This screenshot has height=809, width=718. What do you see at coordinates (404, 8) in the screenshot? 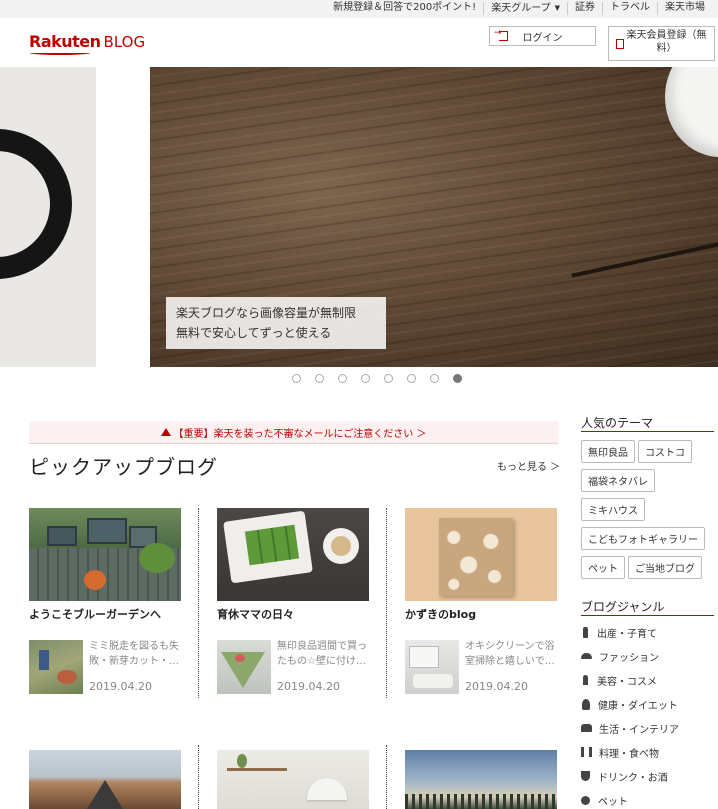
I see `top-link-campaign: 新規登録＆回答で200ポイント!` at bounding box center [404, 8].